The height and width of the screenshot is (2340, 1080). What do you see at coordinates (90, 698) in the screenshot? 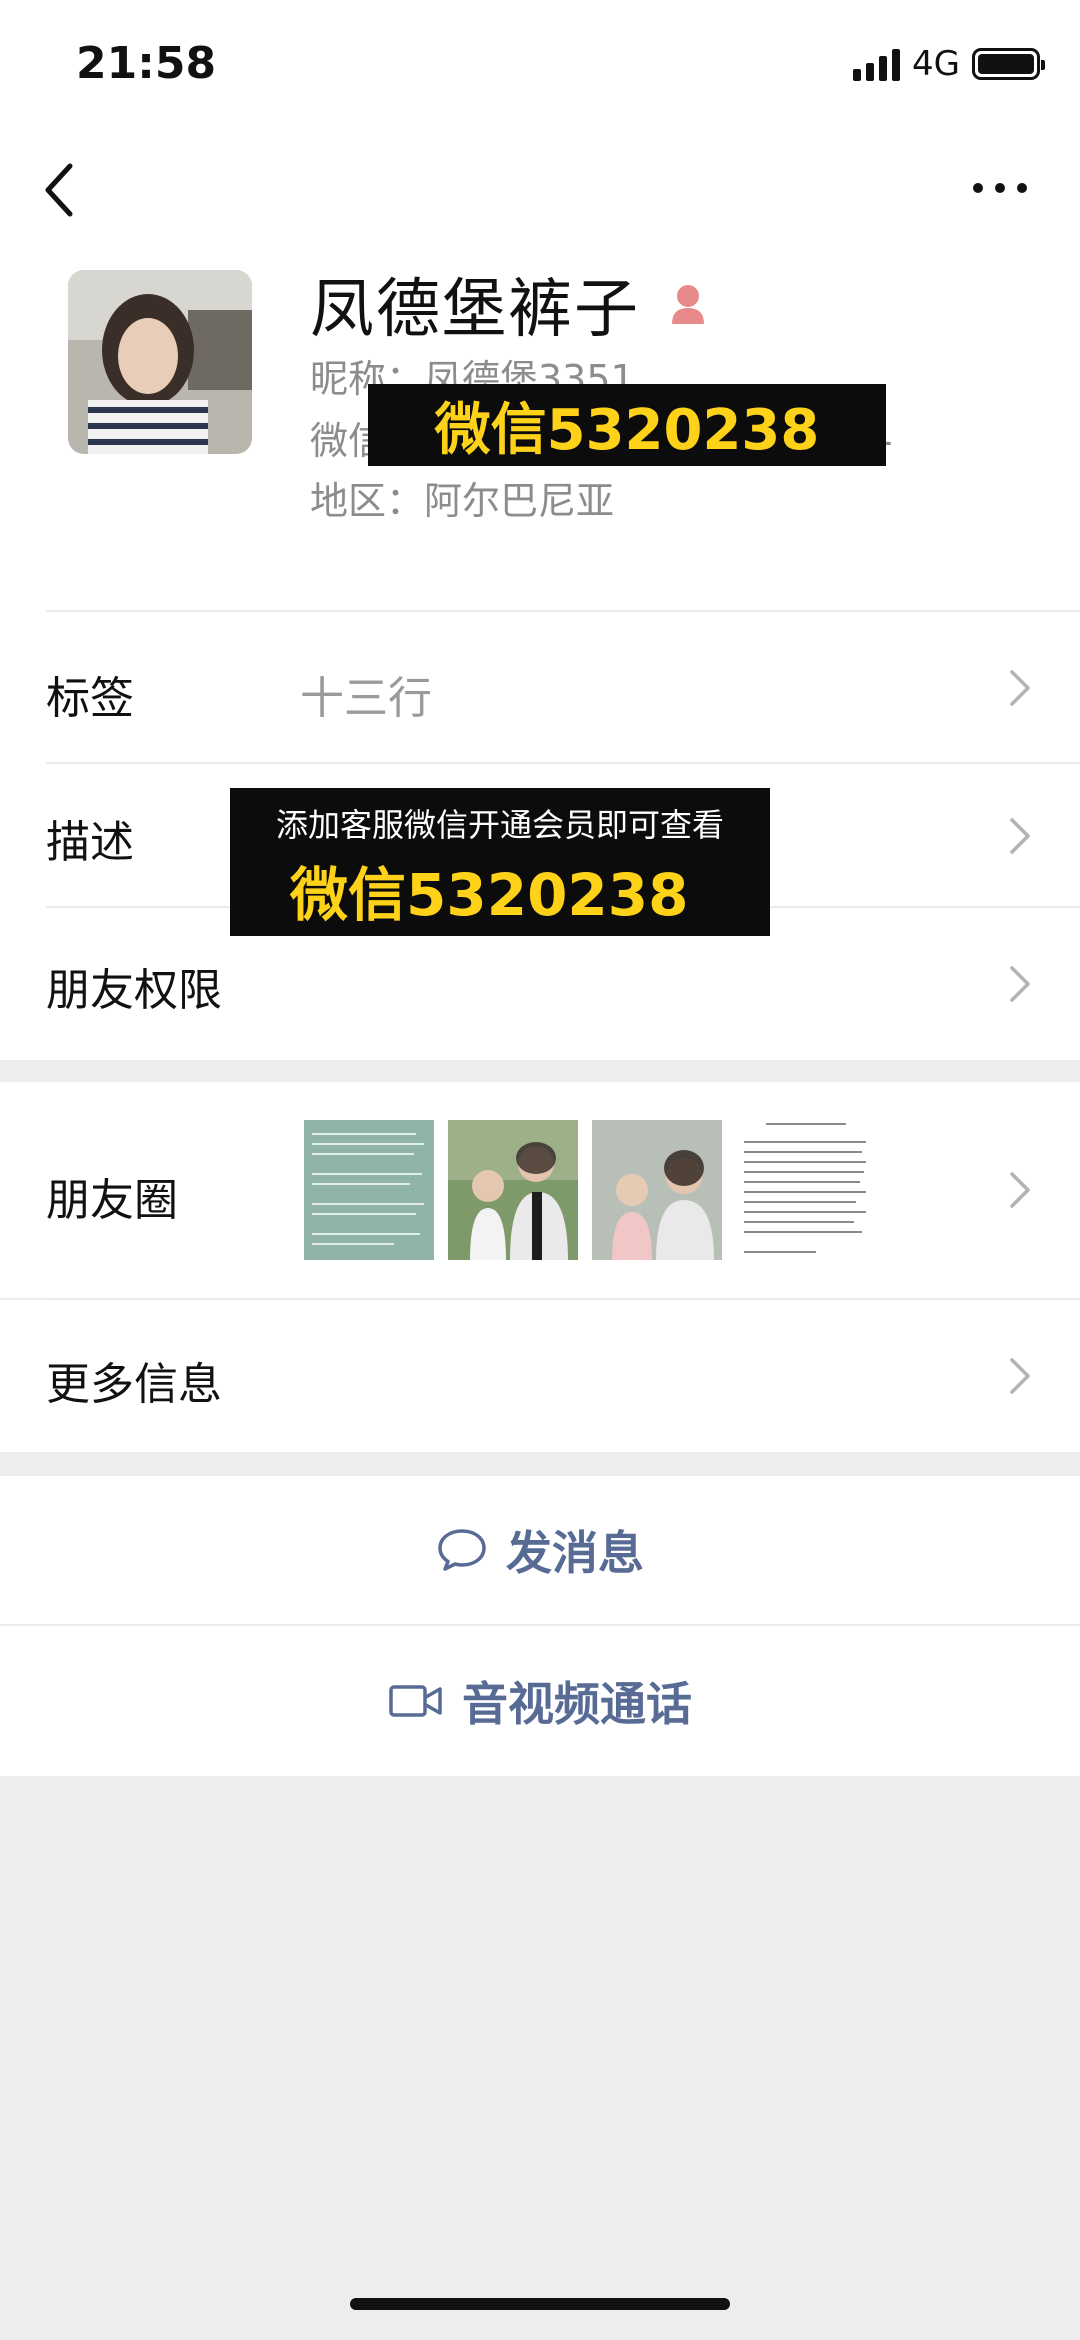
I see `tags-label: 标签` at bounding box center [90, 698].